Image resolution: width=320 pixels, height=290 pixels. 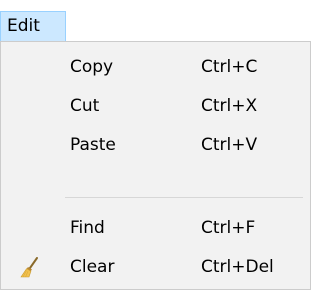 I want to click on menu-separator, so click(x=184, y=197).